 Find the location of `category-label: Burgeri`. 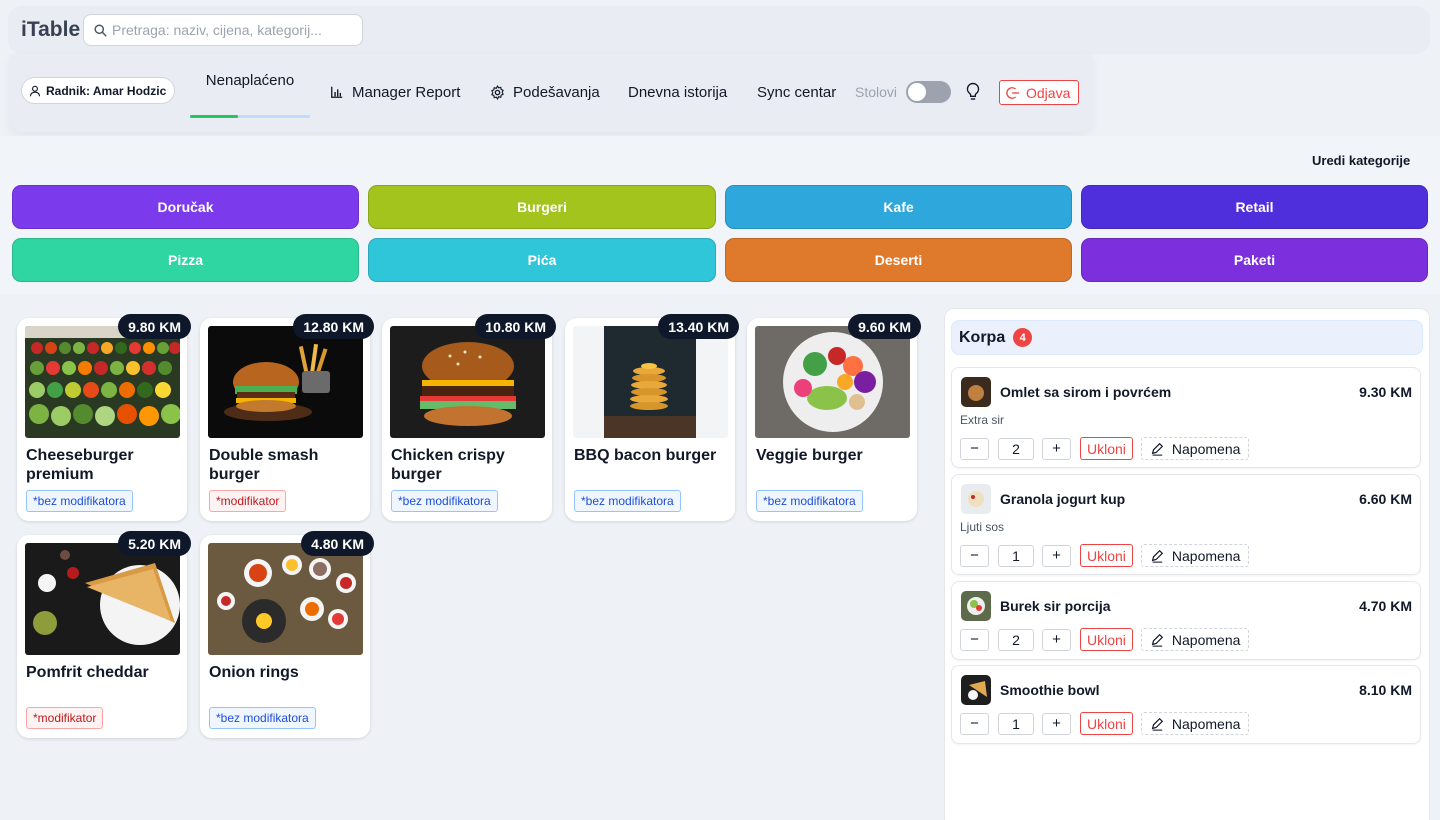

category-label: Burgeri is located at coordinates (542, 207).